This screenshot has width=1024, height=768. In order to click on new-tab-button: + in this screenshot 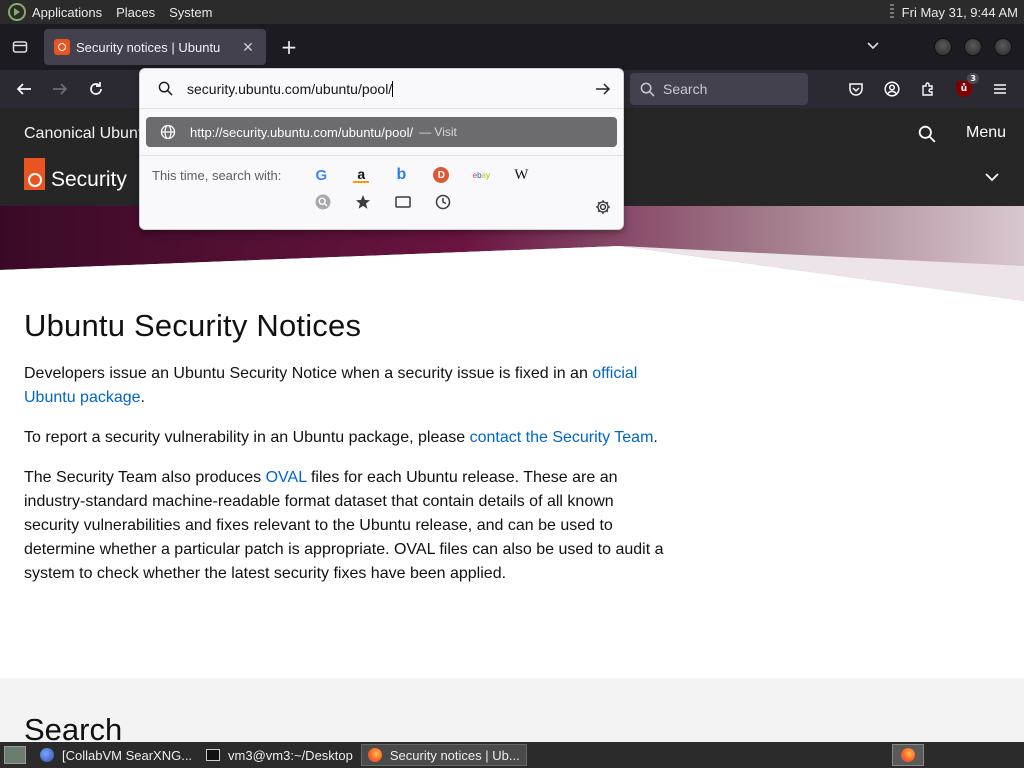, I will do `click(289, 47)`.